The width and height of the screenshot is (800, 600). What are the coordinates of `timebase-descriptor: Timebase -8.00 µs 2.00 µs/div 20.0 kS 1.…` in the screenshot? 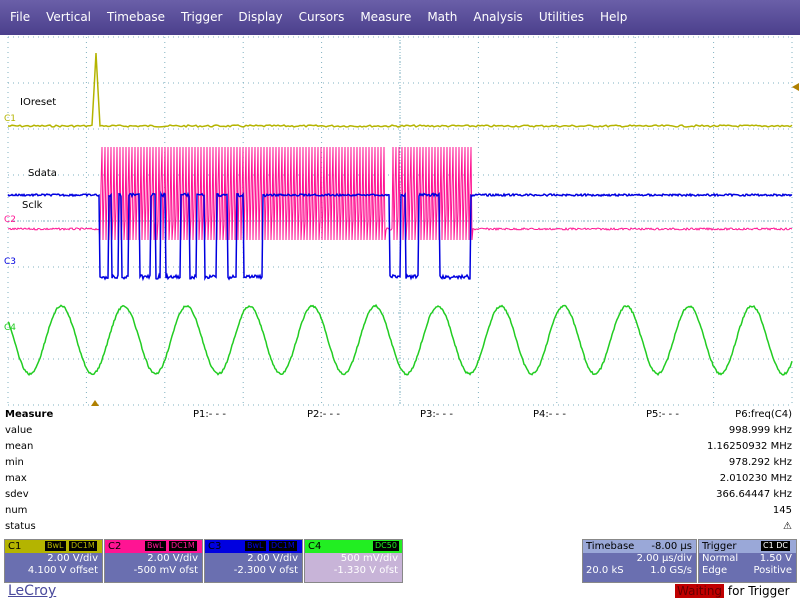 It's located at (639, 561).